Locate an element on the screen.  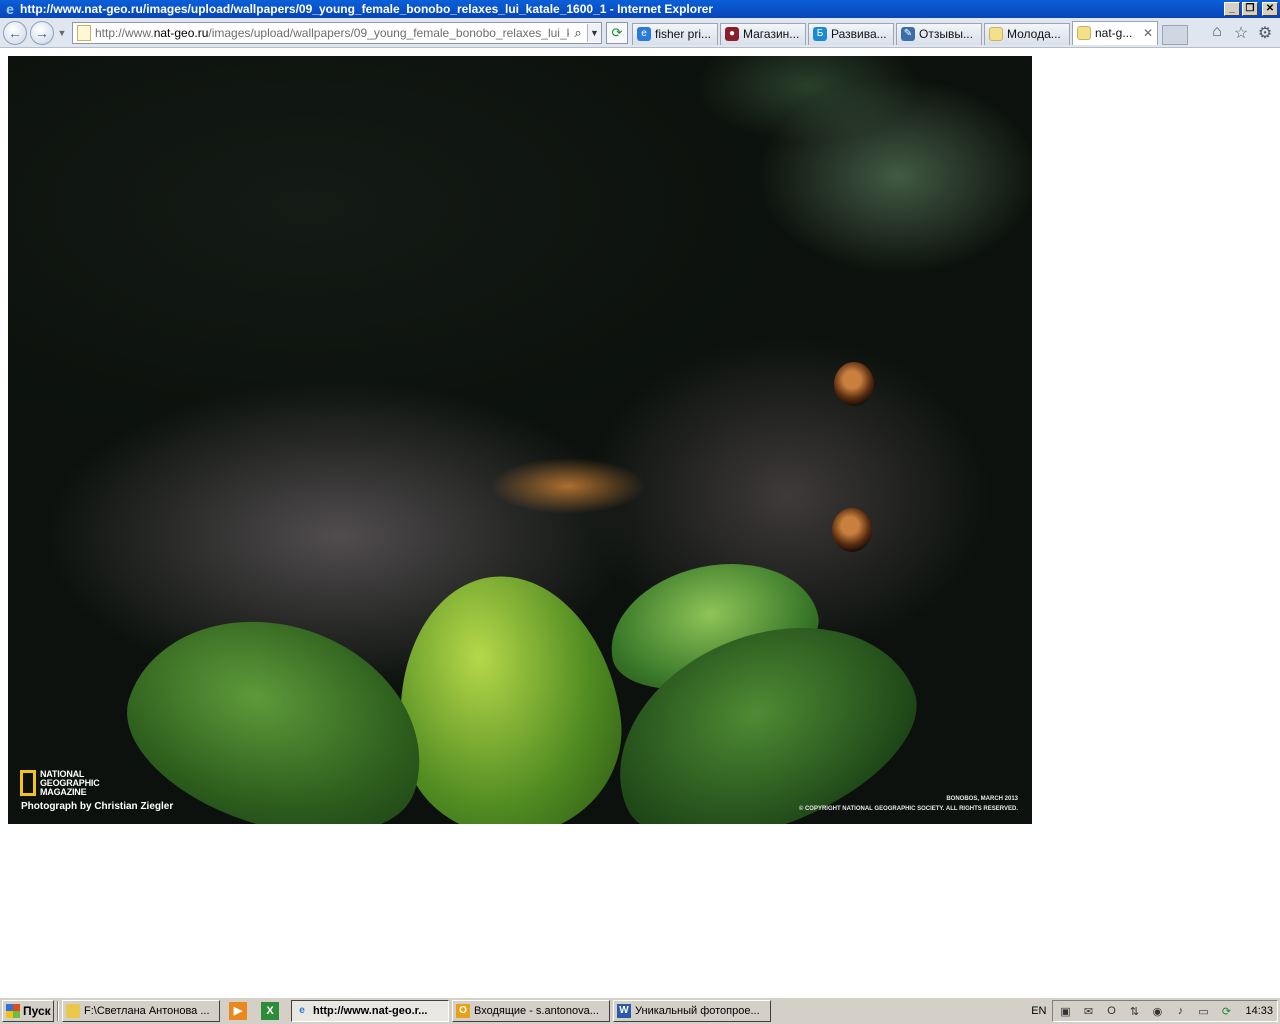
search-icon: ⌕ is located at coordinates (578, 33).